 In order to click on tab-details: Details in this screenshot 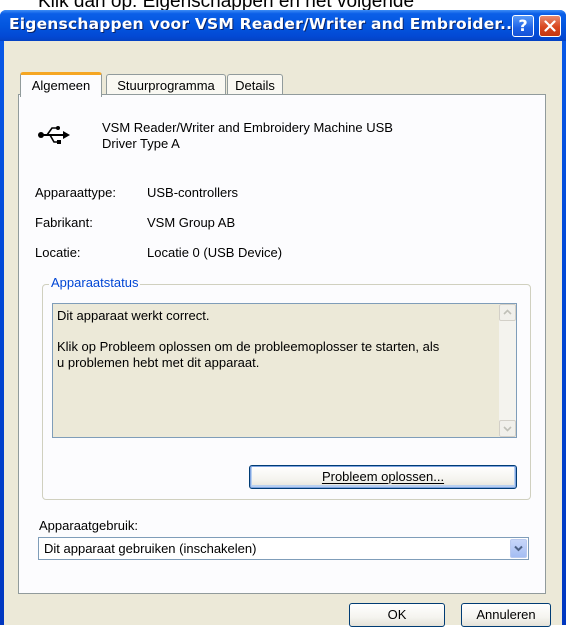, I will do `click(255, 85)`.